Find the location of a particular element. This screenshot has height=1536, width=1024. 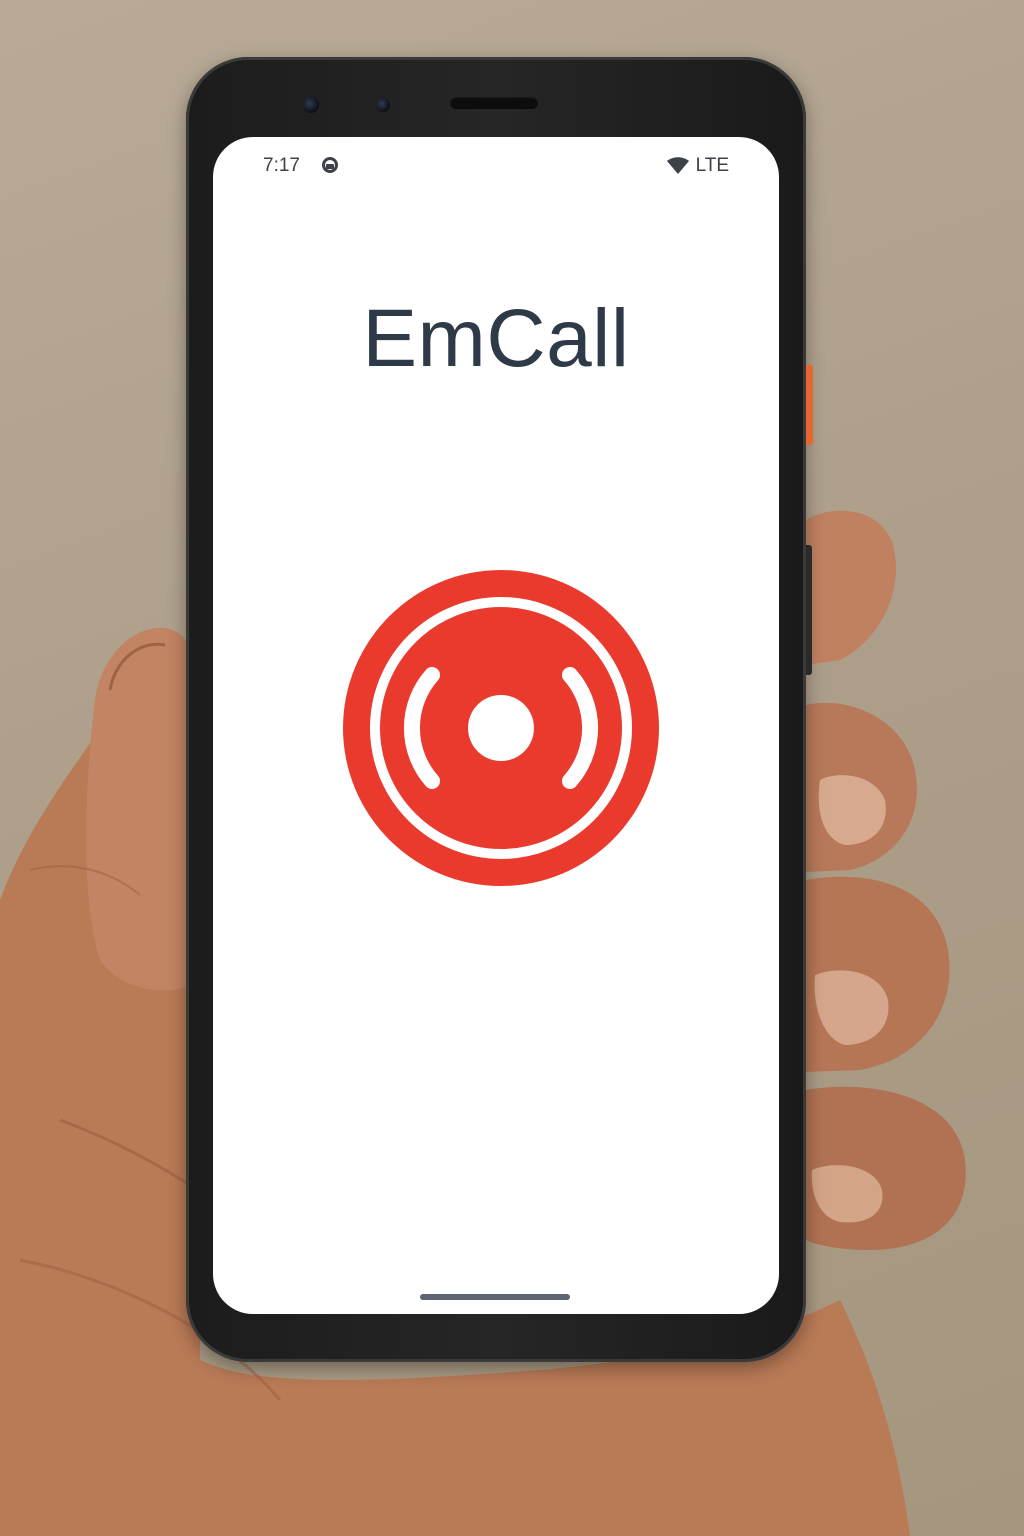

power-button is located at coordinates (809, 405).